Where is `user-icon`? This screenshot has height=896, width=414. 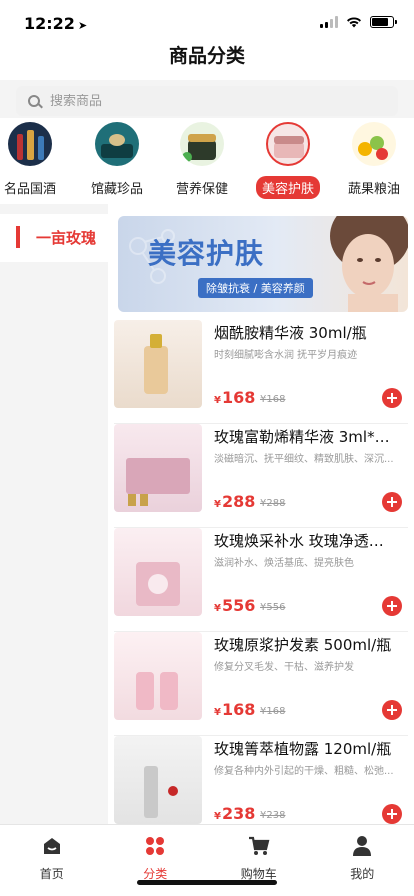
user-icon is located at coordinates (362, 846).